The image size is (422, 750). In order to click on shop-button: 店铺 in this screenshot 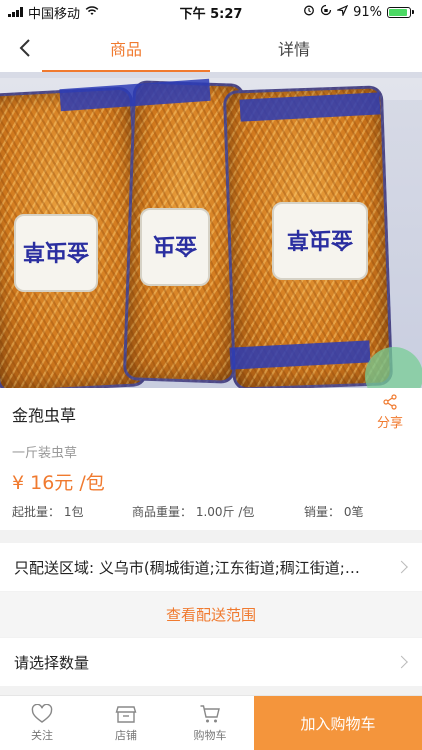, I will do `click(126, 723)`.